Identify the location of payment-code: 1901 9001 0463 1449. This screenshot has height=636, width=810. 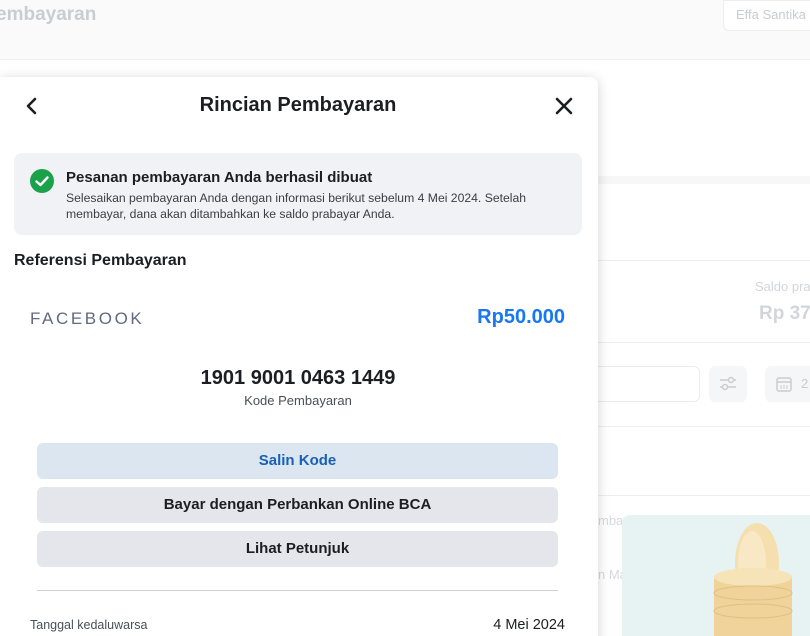
(298, 378).